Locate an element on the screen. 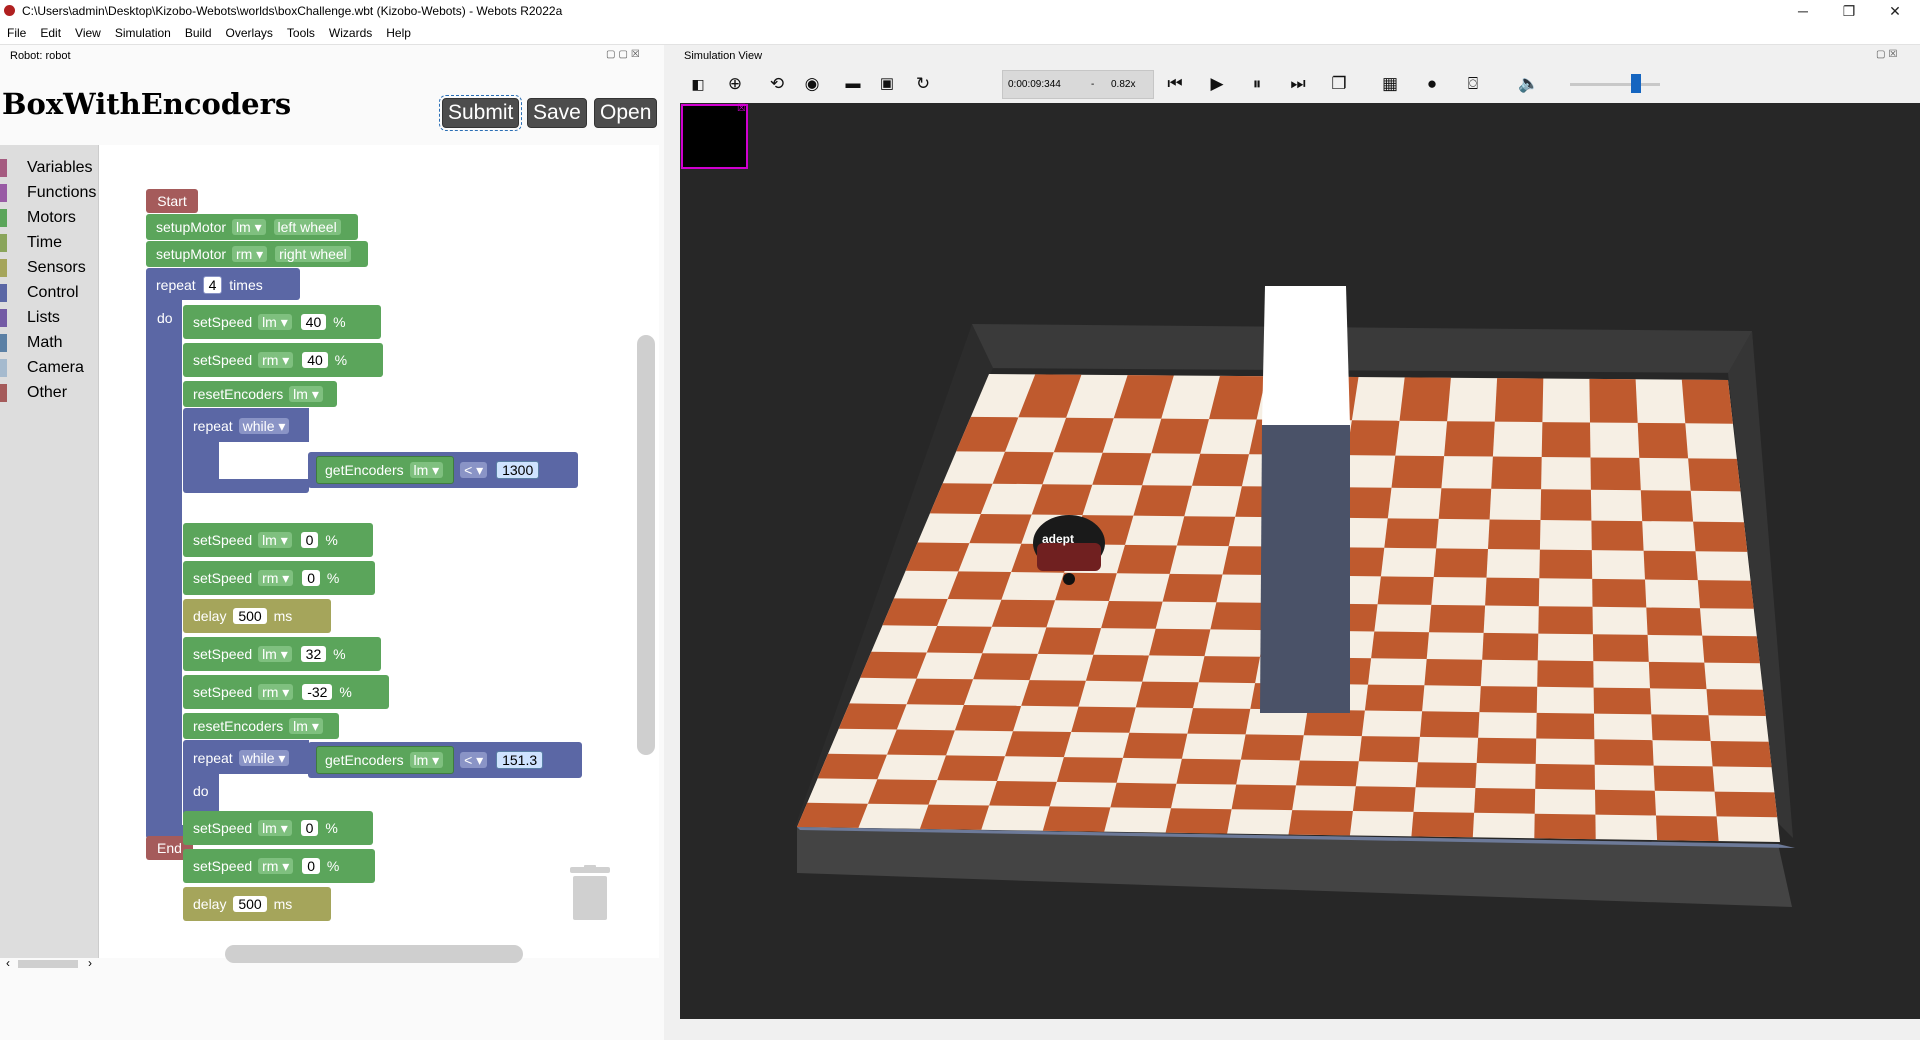  trash-icon is located at coordinates (590, 893).